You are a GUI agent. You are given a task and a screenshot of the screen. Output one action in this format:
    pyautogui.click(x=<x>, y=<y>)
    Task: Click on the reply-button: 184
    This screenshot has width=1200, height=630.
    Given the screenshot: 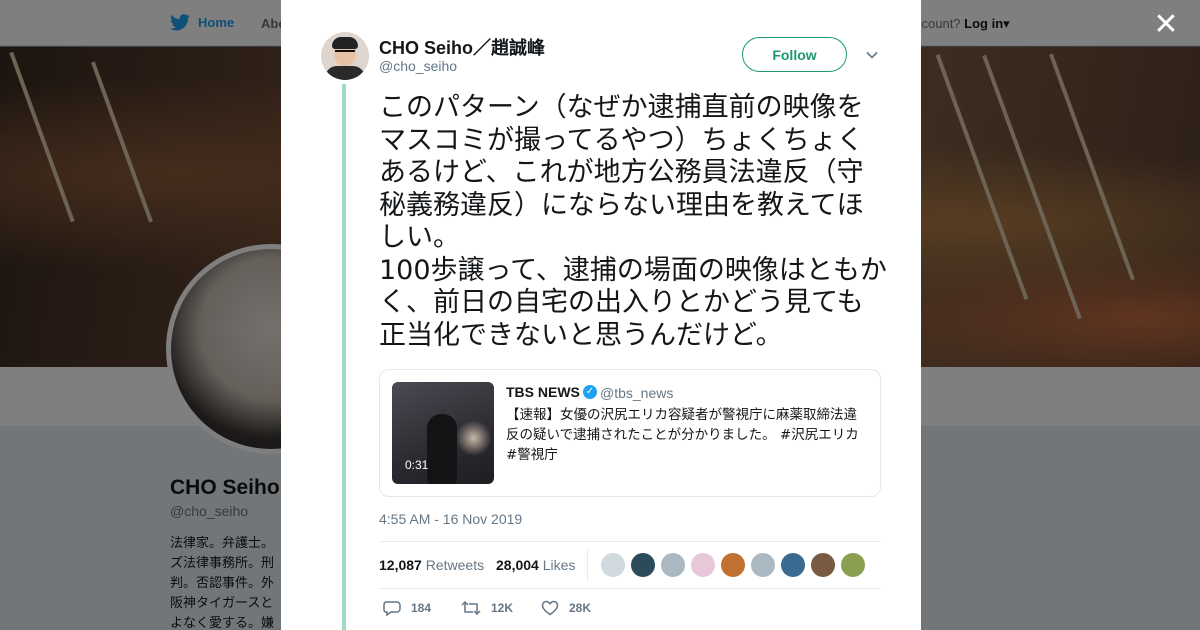 What is the action you would take?
    pyautogui.click(x=407, y=608)
    